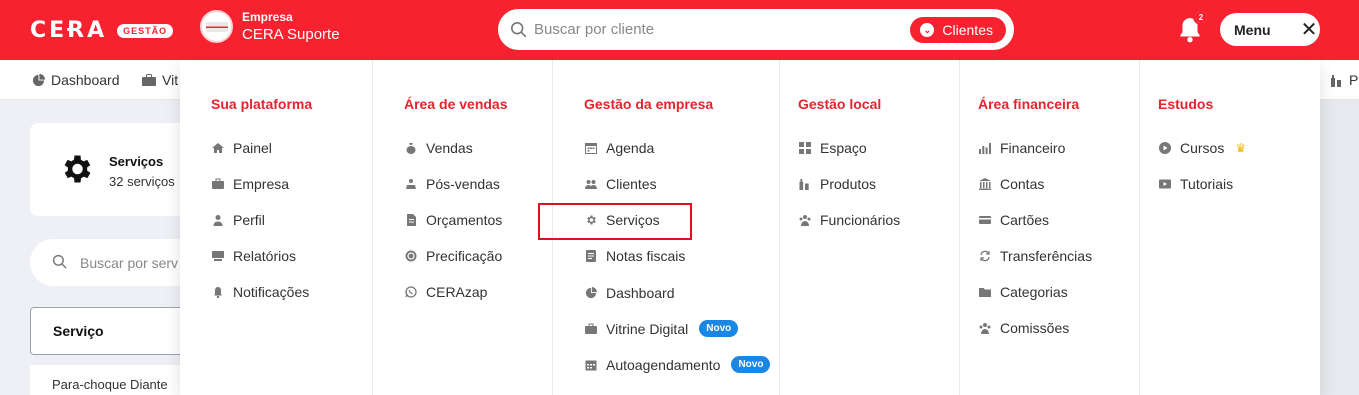  What do you see at coordinates (249, 220) in the screenshot?
I see `menu-item-label: Perfil` at bounding box center [249, 220].